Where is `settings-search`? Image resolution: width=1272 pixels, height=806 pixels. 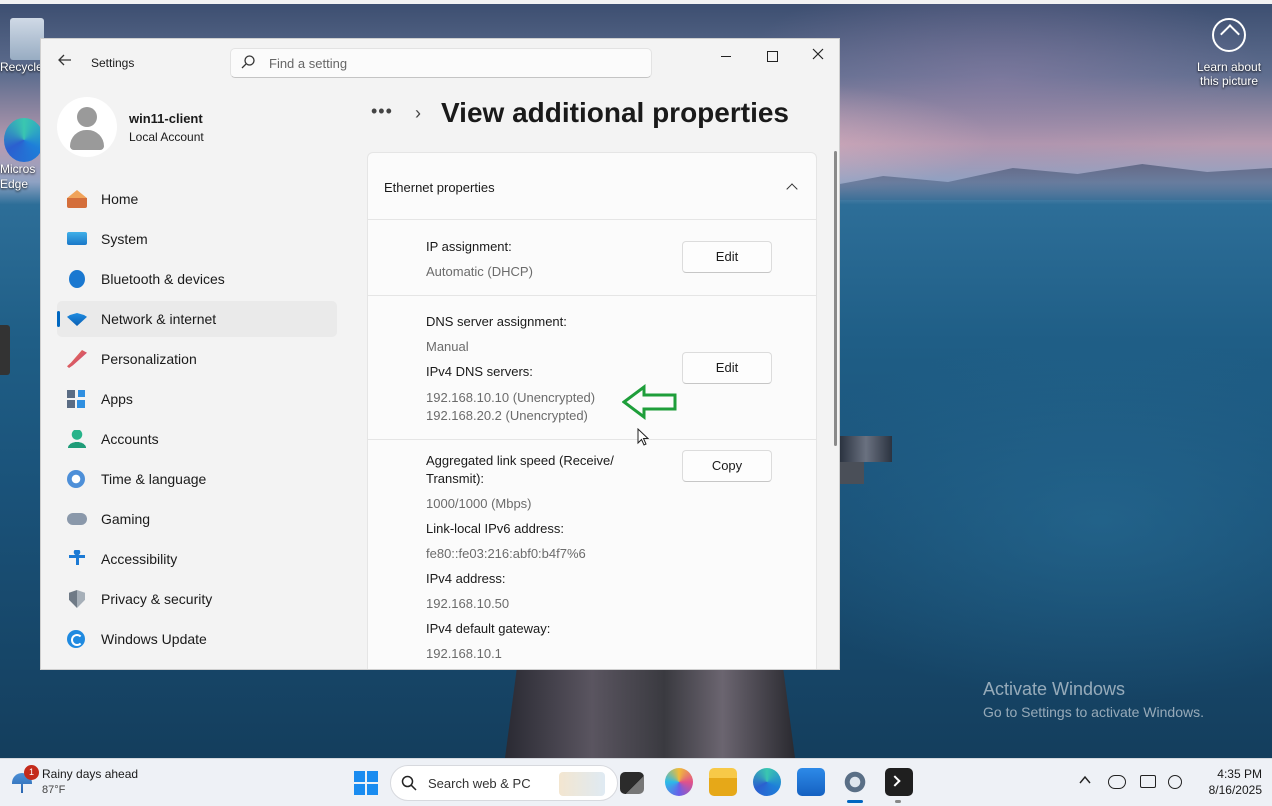
settings-search is located at coordinates (441, 63).